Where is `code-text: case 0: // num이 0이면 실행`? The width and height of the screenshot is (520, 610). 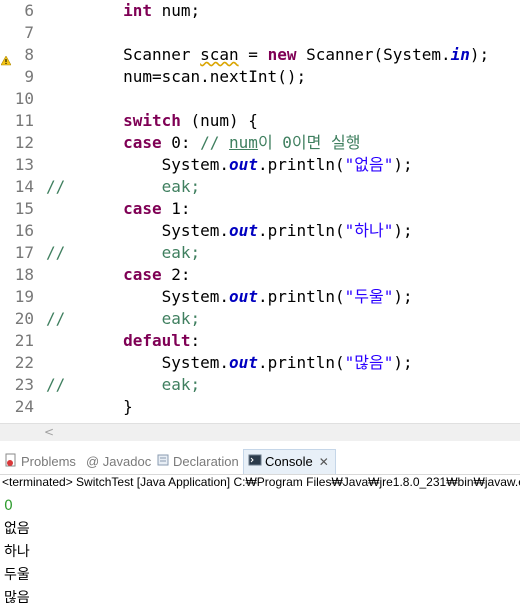 code-text: case 0: // num이 0이면 실행 is located at coordinates (203, 143).